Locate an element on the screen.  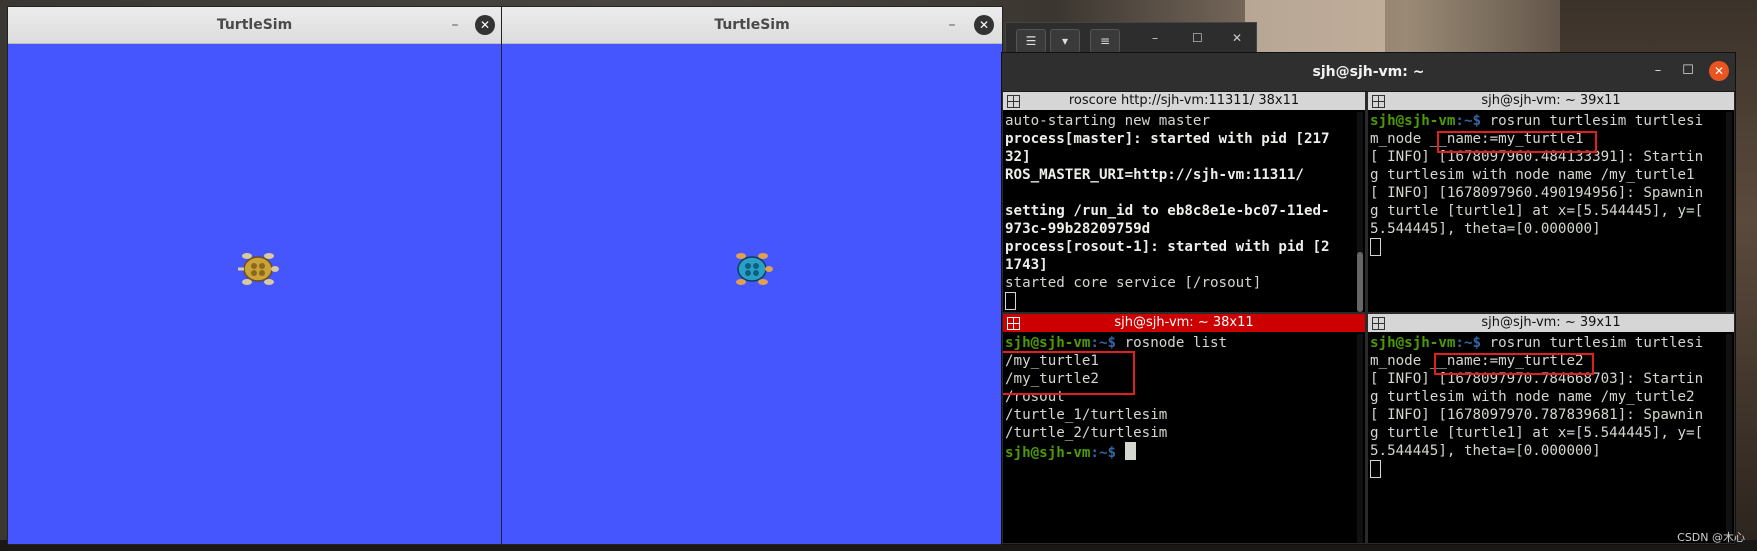
output-line: 973c-99b28209759d is located at coordinates (1078, 229).